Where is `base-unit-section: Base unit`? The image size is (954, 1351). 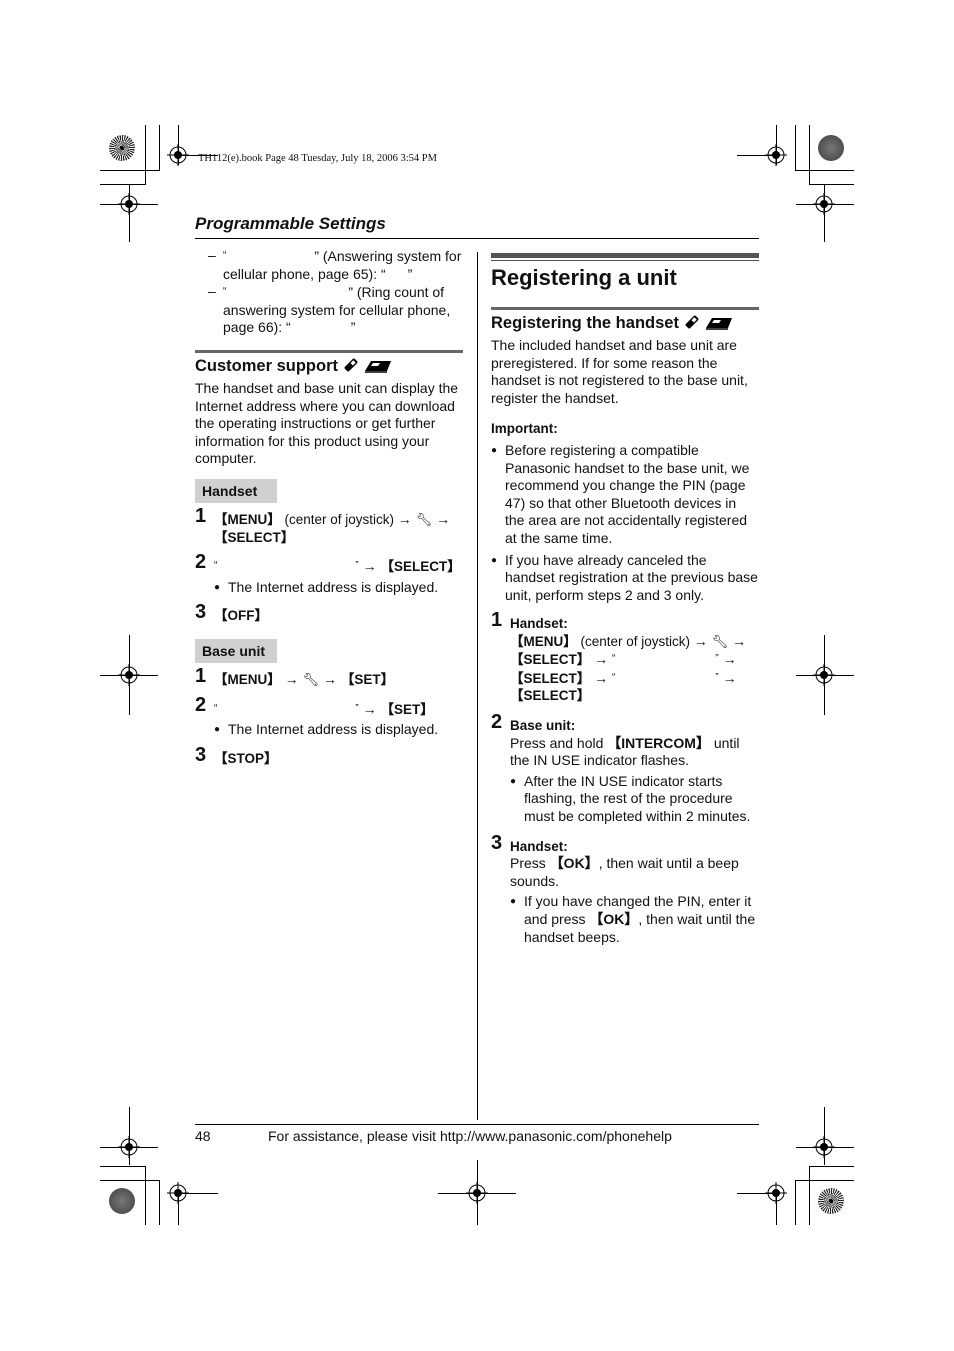
base-unit-section: Base unit is located at coordinates (236, 651).